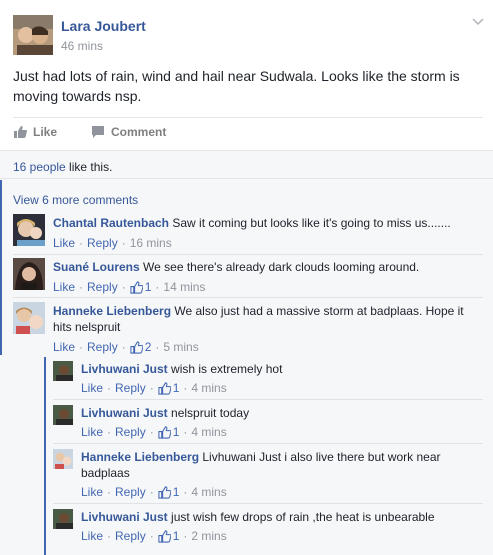 This screenshot has height=555, width=493. What do you see at coordinates (151, 243) in the screenshot?
I see `comment-timestamp: 16 mins` at bounding box center [151, 243].